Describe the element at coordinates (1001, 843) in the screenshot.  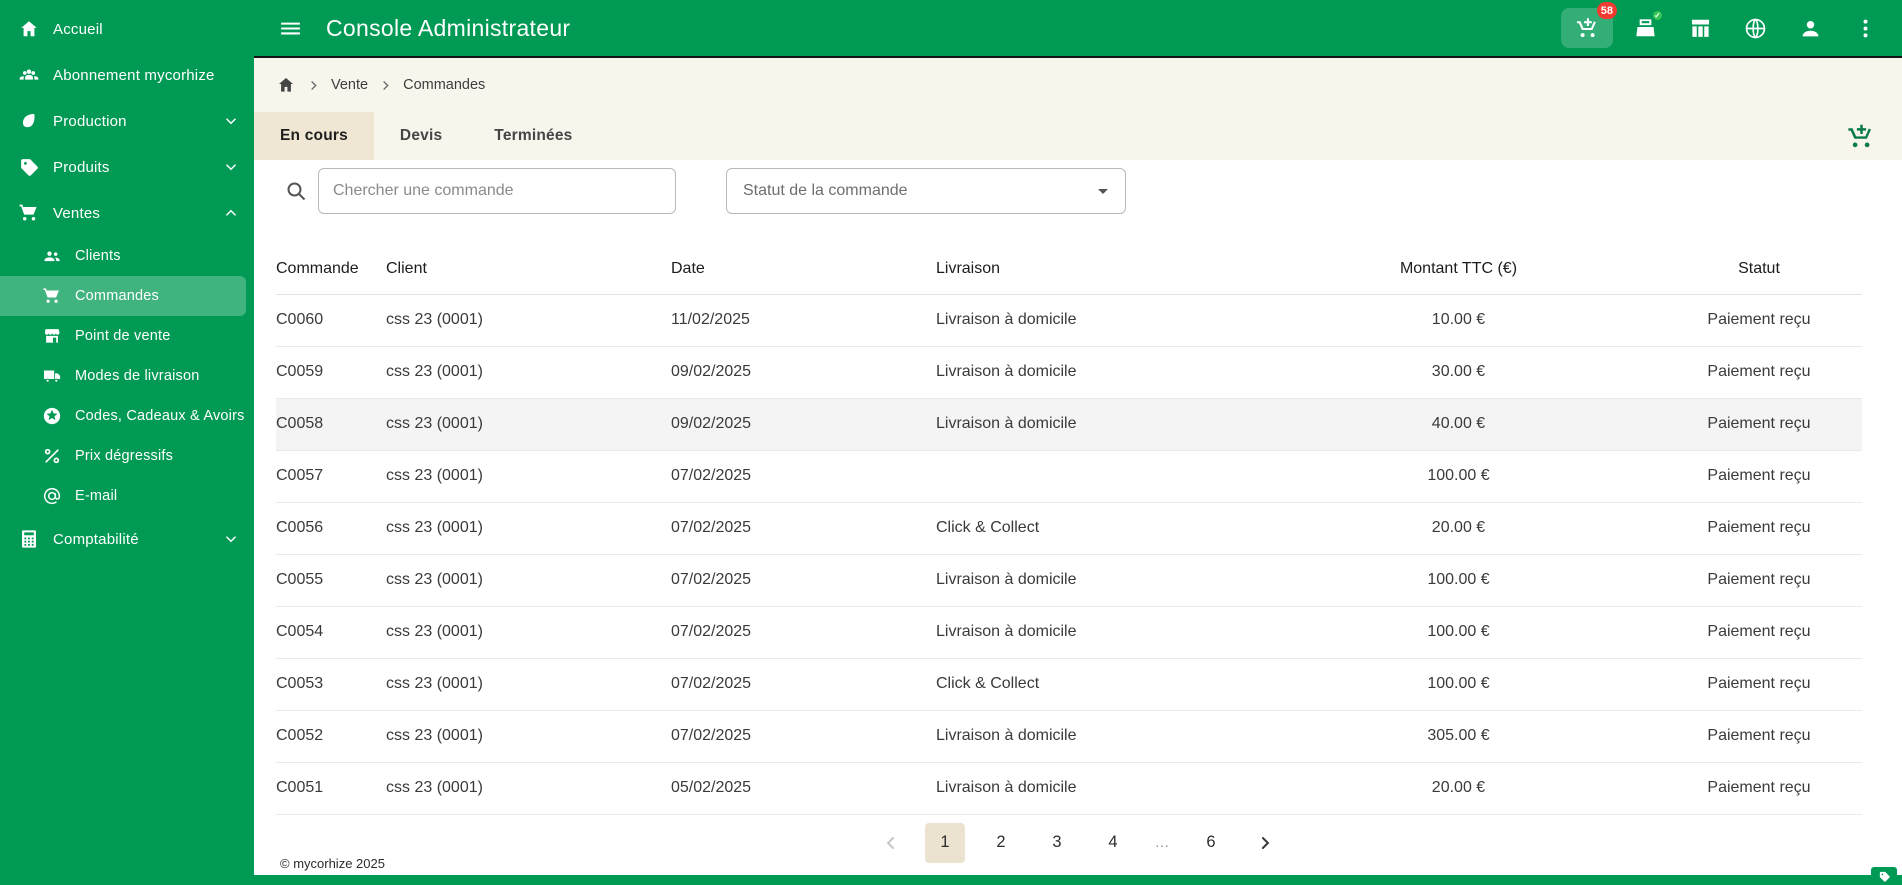
I see `pagination-page-2: 2` at that location.